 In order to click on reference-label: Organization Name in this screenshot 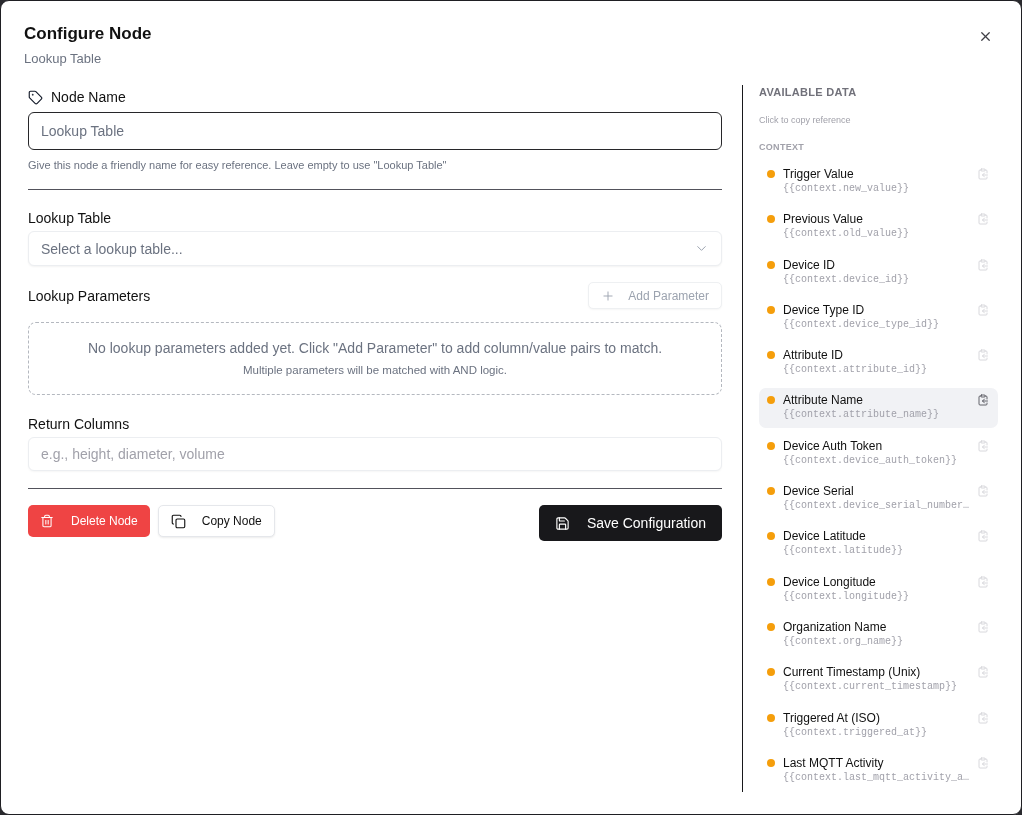, I will do `click(835, 626)`.